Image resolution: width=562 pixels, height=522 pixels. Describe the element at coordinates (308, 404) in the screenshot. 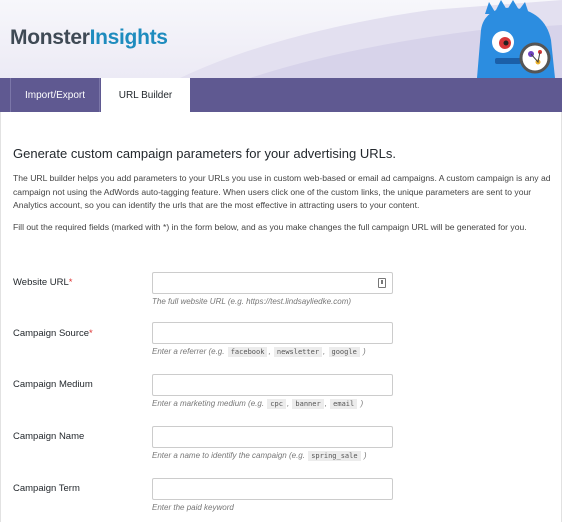

I see `example-code: banner` at that location.